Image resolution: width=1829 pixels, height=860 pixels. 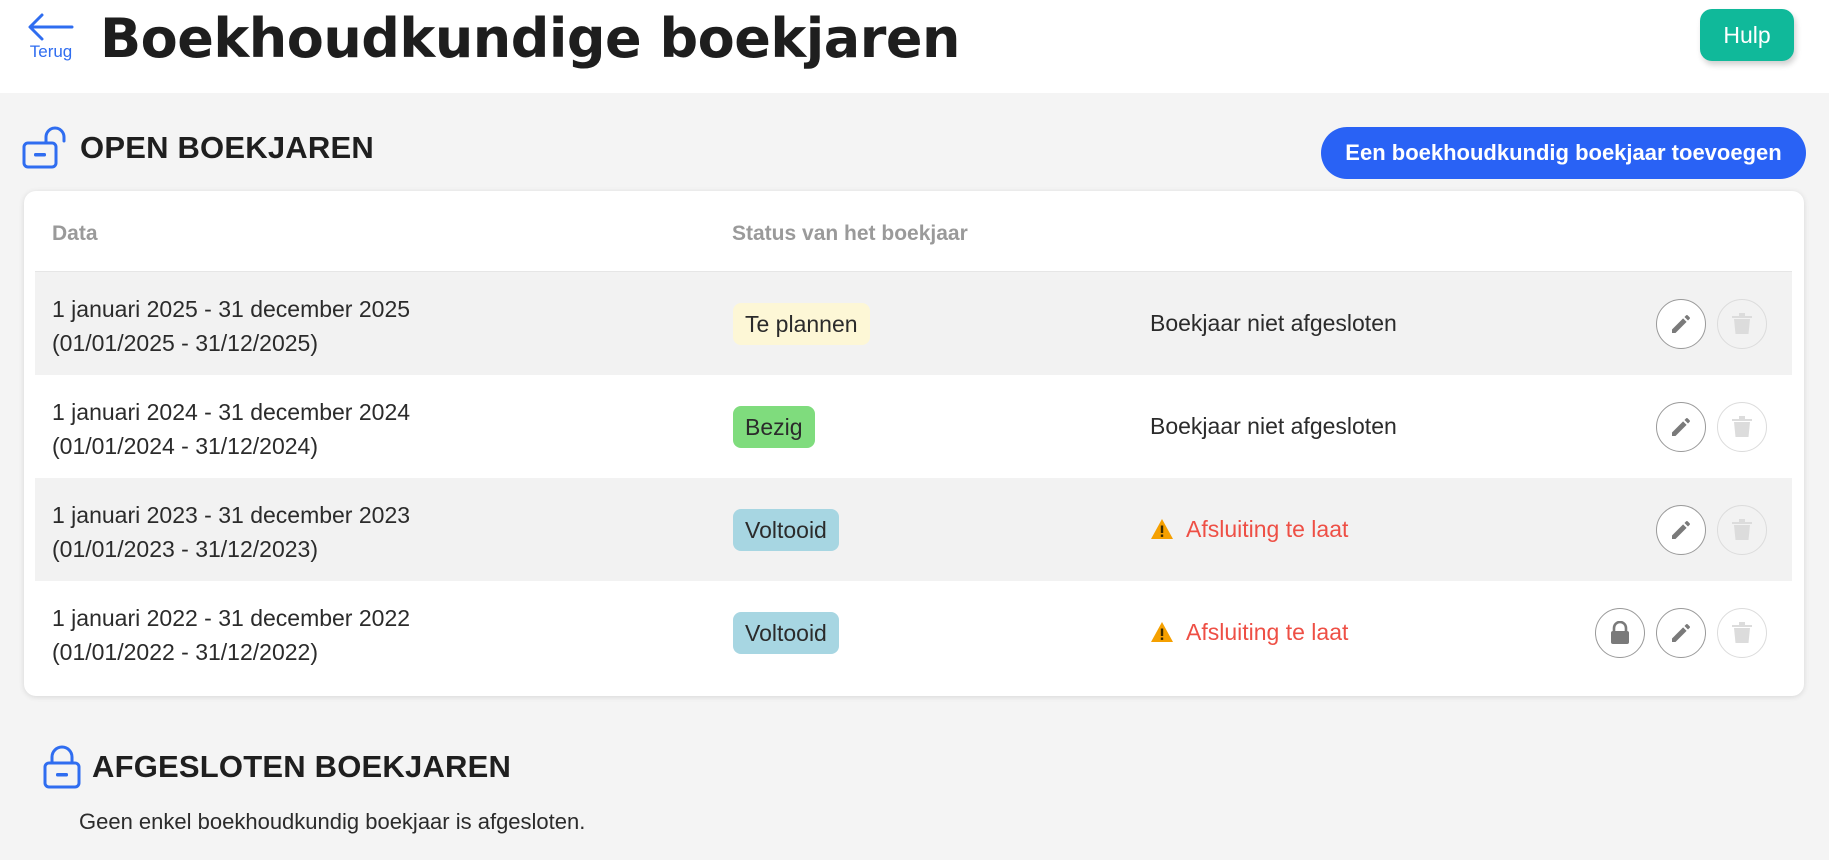 What do you see at coordinates (185, 446) in the screenshot?
I see `row-period-short: (01/01/2024 - 31/12/2024)` at bounding box center [185, 446].